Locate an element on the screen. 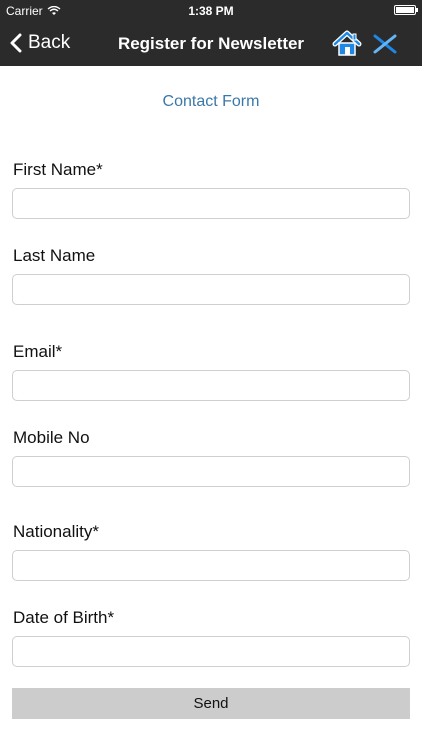 Image resolution: width=422 pixels, height=750 pixels. close-icon is located at coordinates (385, 44).